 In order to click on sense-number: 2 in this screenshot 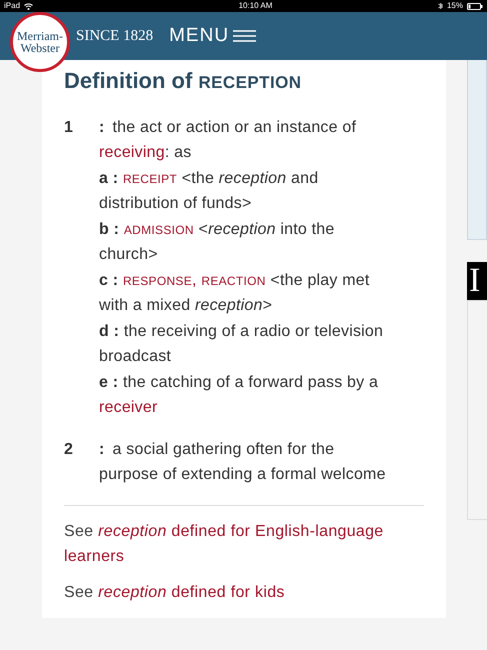, I will do `click(69, 450)`.